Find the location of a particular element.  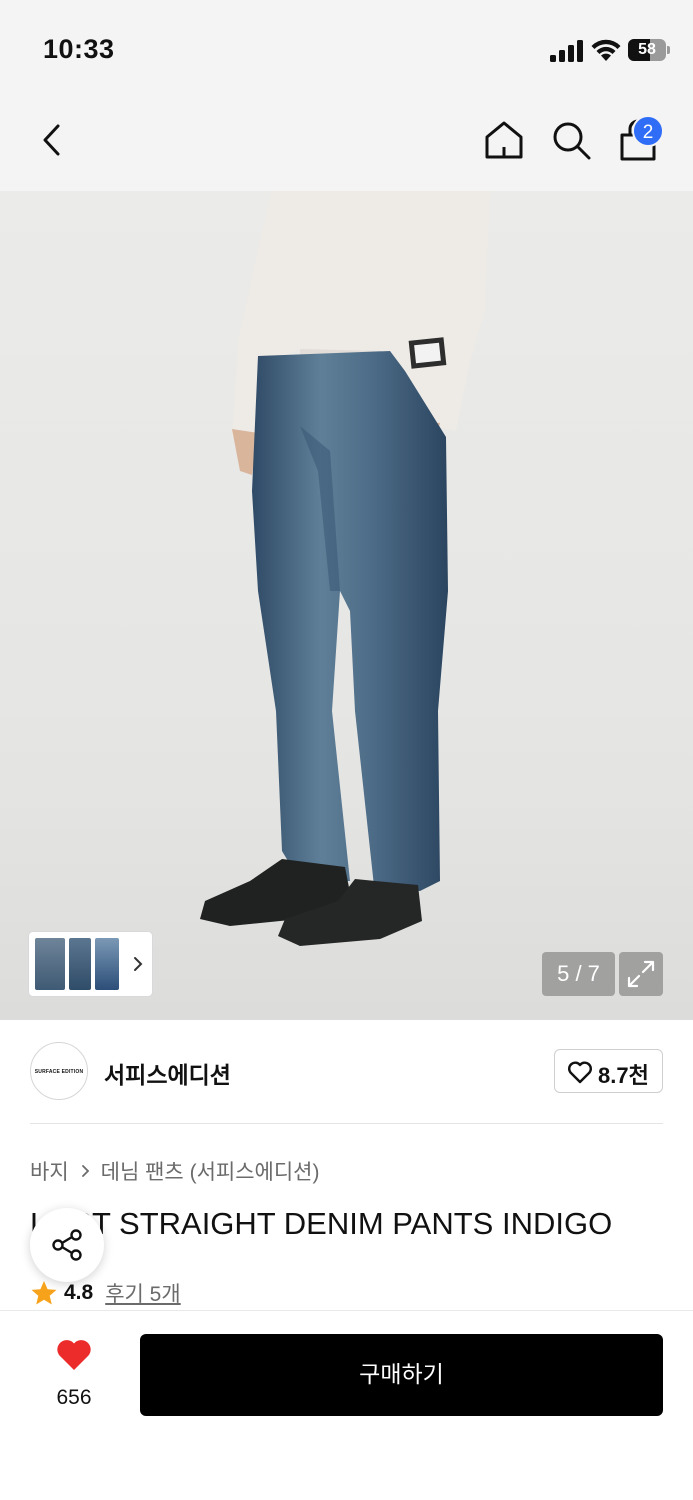

star-icon is located at coordinates (44, 1293).